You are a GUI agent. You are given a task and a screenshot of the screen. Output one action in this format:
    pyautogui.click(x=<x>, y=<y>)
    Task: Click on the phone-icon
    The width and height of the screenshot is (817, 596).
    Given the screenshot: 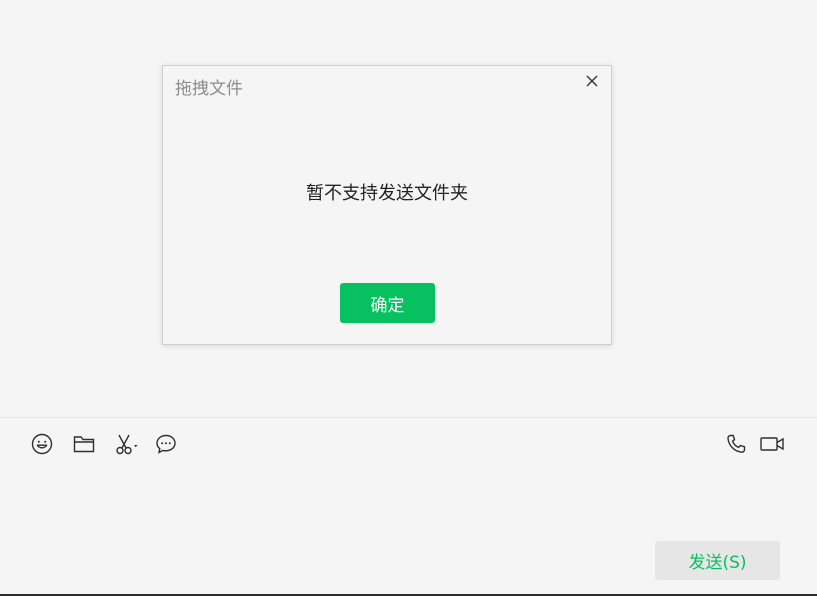 What is the action you would take?
    pyautogui.click(x=736, y=444)
    